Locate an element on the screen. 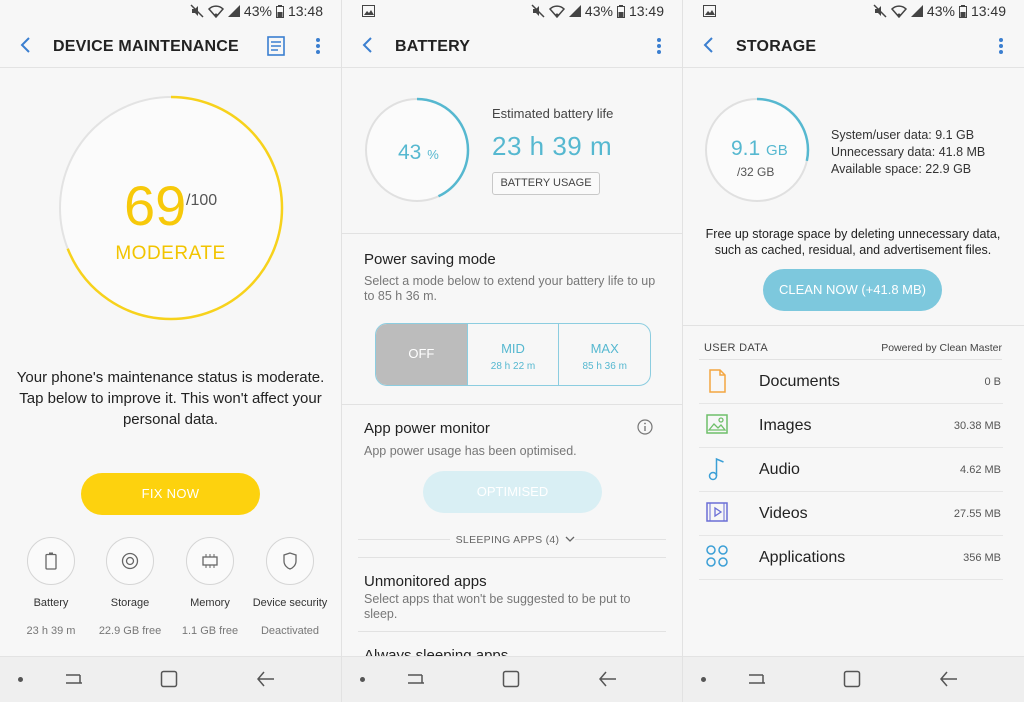 The image size is (1024, 702). battery-status-icon is located at coordinates (962, 11).